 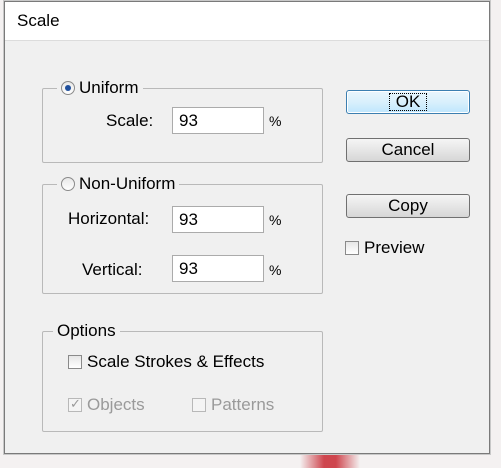 What do you see at coordinates (218, 268) in the screenshot?
I see `vertical-input` at bounding box center [218, 268].